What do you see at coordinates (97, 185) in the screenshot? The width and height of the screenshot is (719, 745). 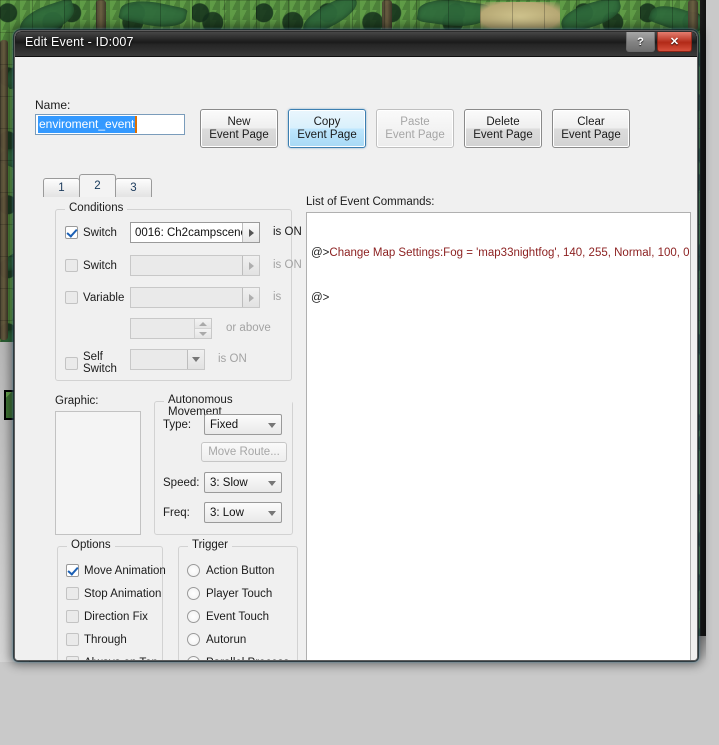 I see `tab-page-2: 2` at bounding box center [97, 185].